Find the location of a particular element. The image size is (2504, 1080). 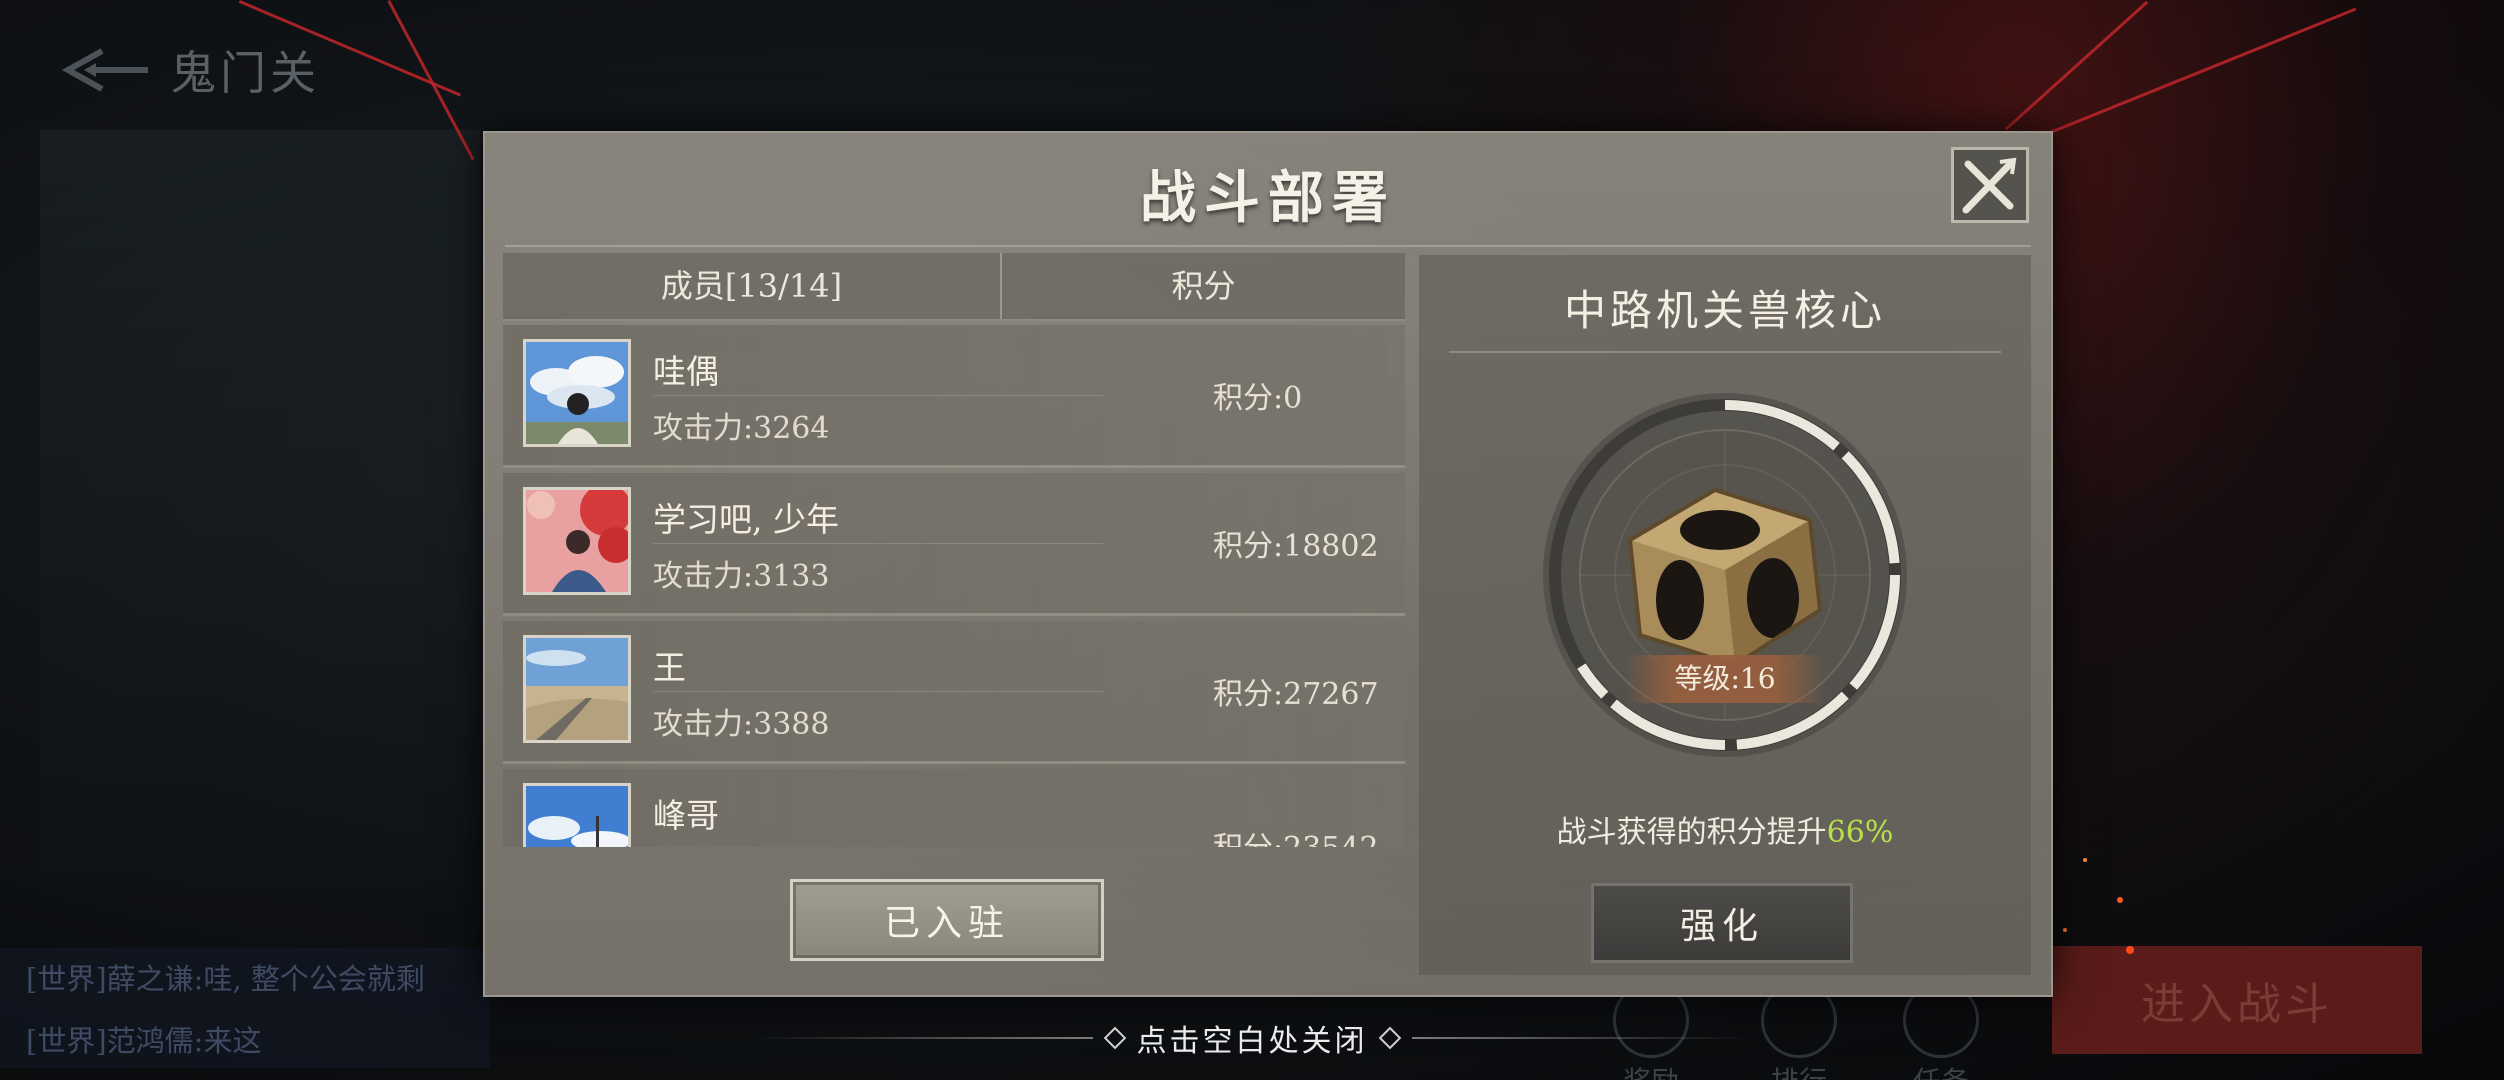

member-row: 峰哥 积分:23542 is located at coordinates (954, 808).